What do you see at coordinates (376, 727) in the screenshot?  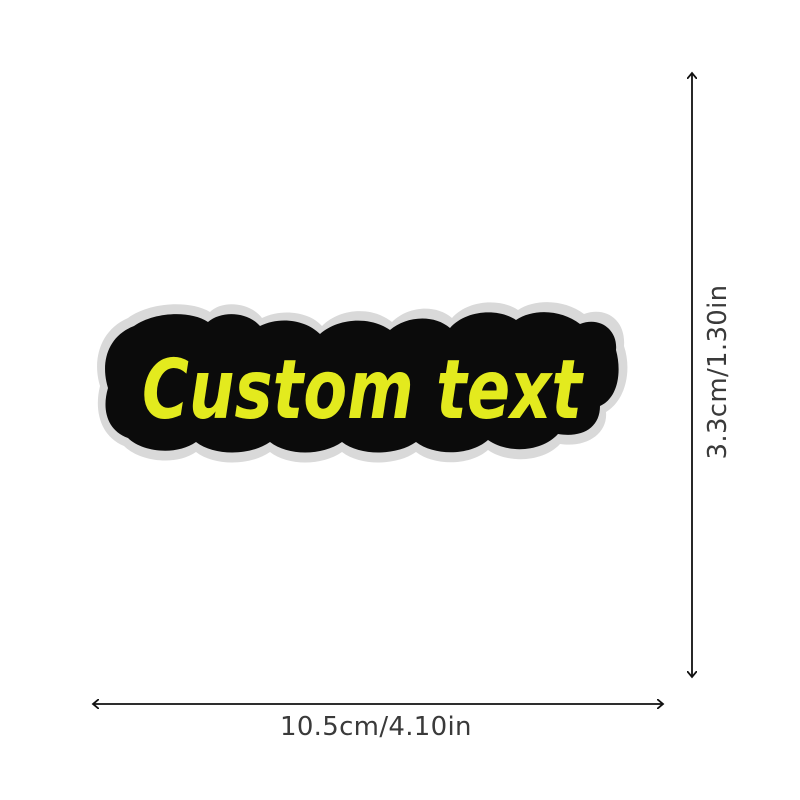 I see `width-label: 10.5cm/4.10in` at bounding box center [376, 727].